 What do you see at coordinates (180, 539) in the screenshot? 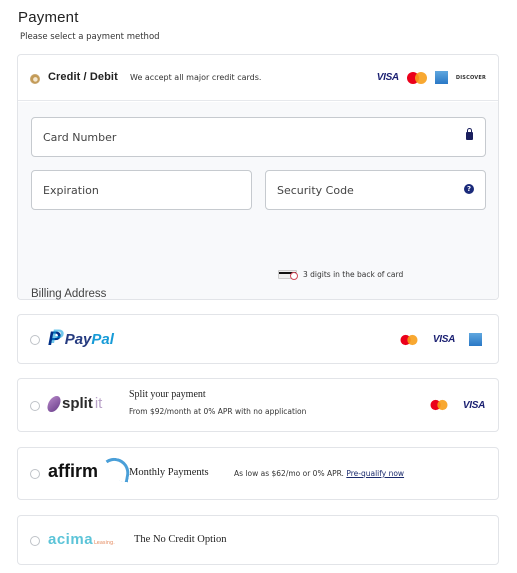
I see `acima-title: The No Credit Option` at bounding box center [180, 539].